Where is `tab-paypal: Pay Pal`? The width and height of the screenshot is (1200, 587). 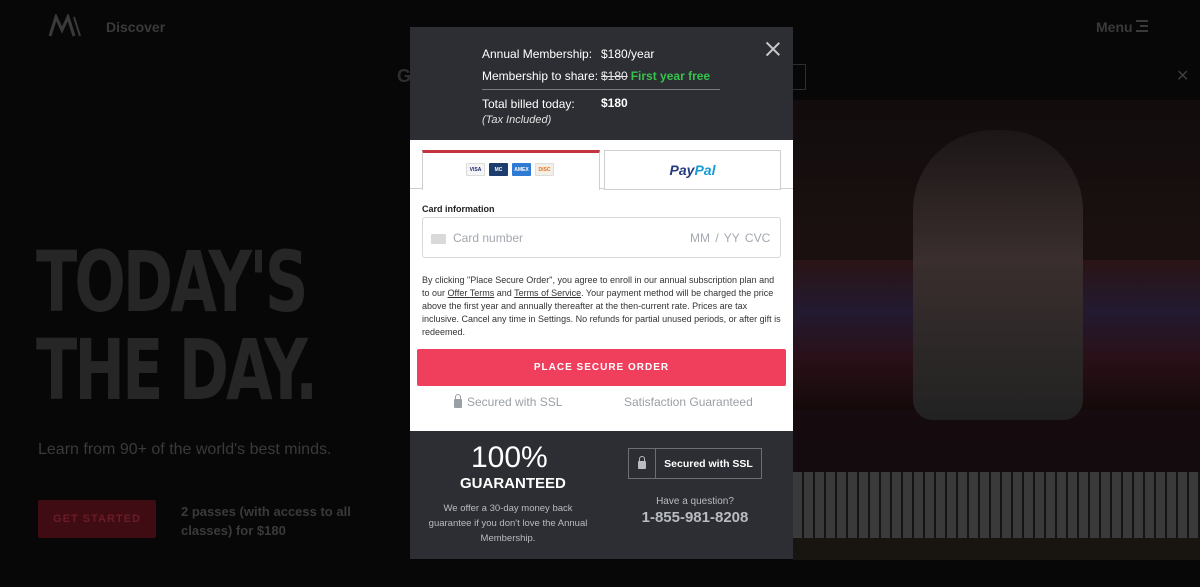 tab-paypal: Pay Pal is located at coordinates (692, 170).